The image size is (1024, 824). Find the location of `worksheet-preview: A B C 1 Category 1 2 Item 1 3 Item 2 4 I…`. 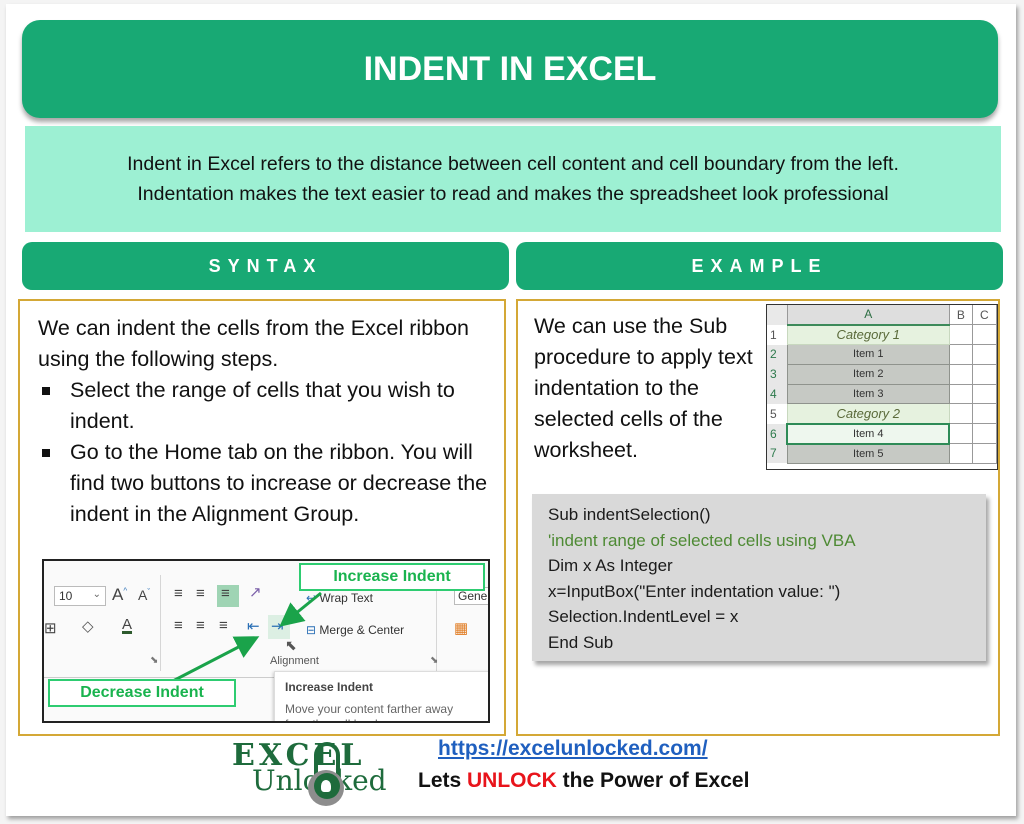

worksheet-preview: A B C 1 Category 1 2 Item 1 3 Item 2 4 I… is located at coordinates (882, 387).